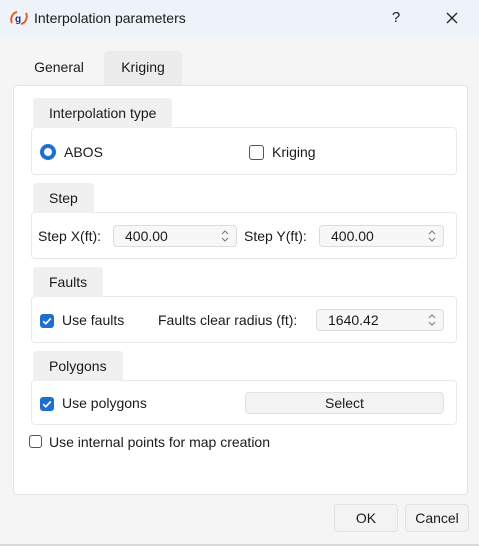  Describe the element at coordinates (381, 236) in the screenshot. I see `step-y-spinbox: 400.00` at that location.